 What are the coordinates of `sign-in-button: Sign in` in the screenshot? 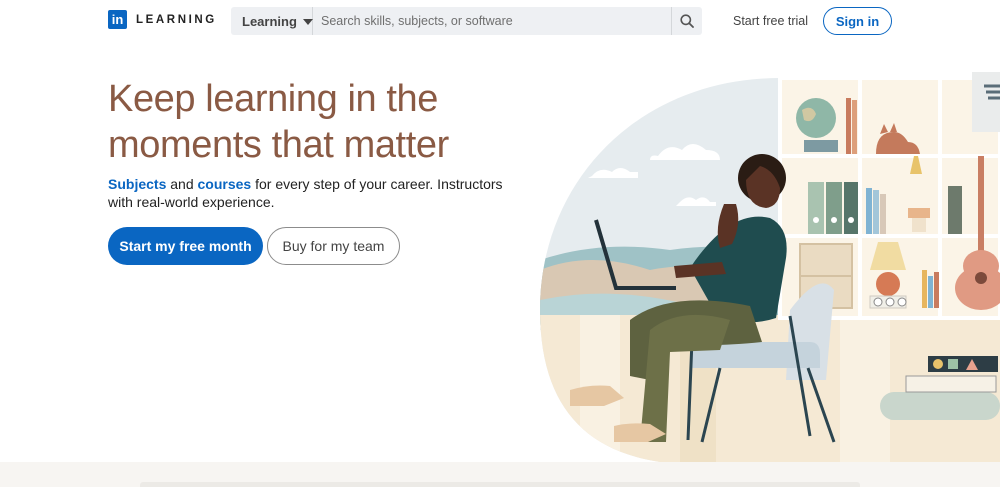 It's located at (857, 21).